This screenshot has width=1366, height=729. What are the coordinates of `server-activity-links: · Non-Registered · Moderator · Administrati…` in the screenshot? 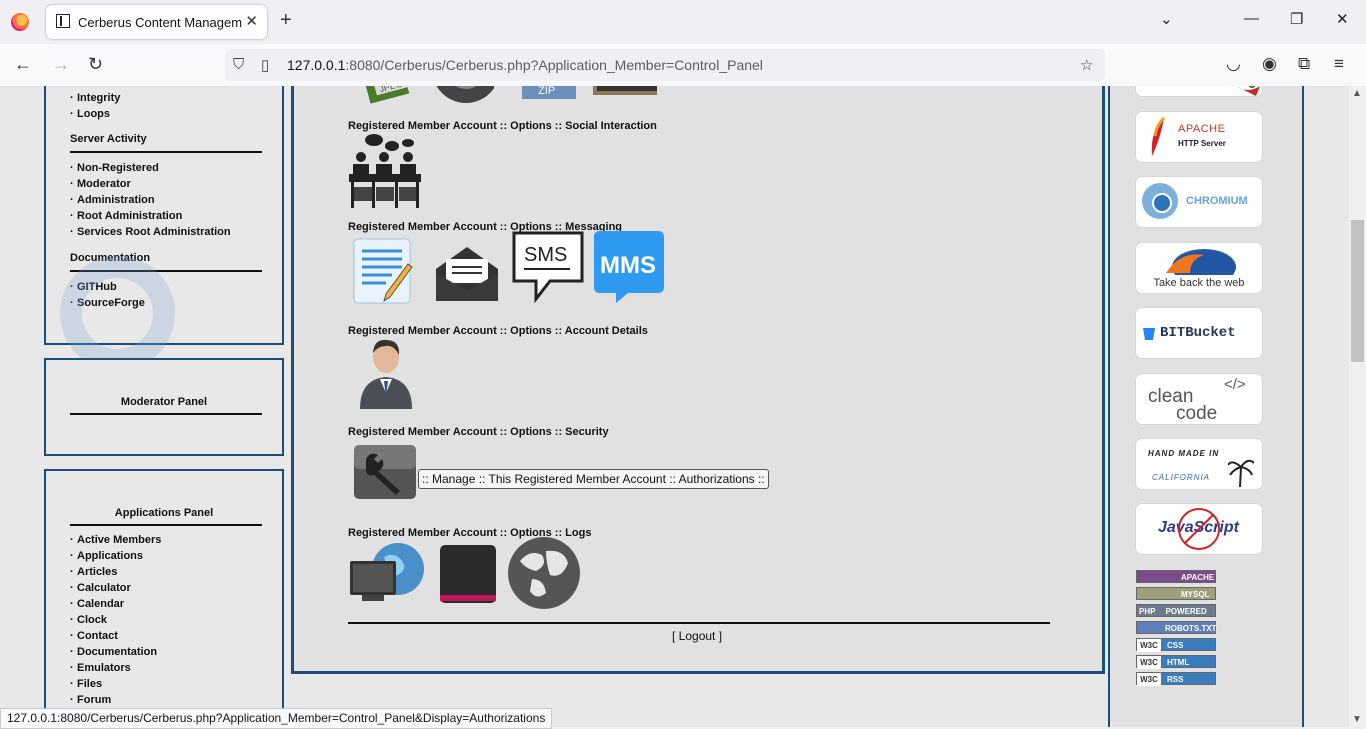 It's located at (150, 200).